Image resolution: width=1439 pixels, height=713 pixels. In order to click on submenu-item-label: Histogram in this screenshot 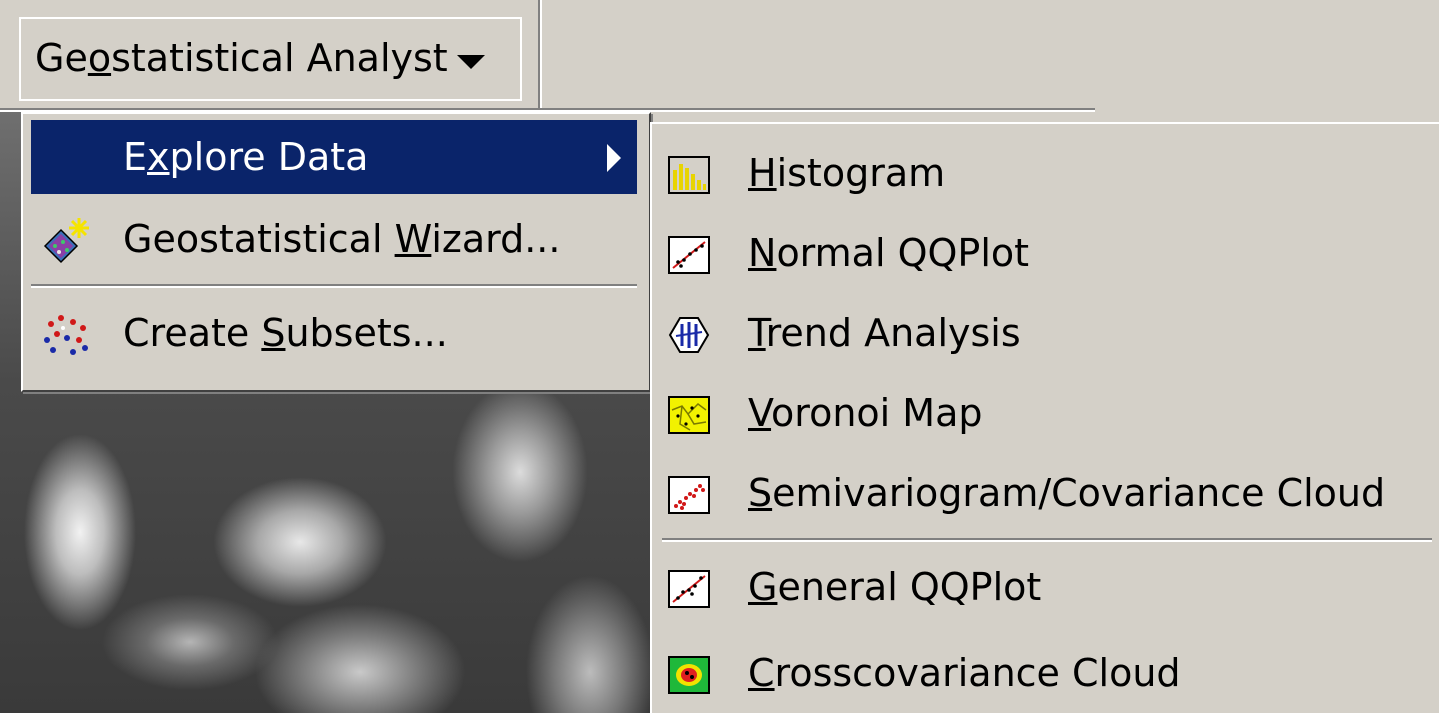, I will do `click(847, 173)`.